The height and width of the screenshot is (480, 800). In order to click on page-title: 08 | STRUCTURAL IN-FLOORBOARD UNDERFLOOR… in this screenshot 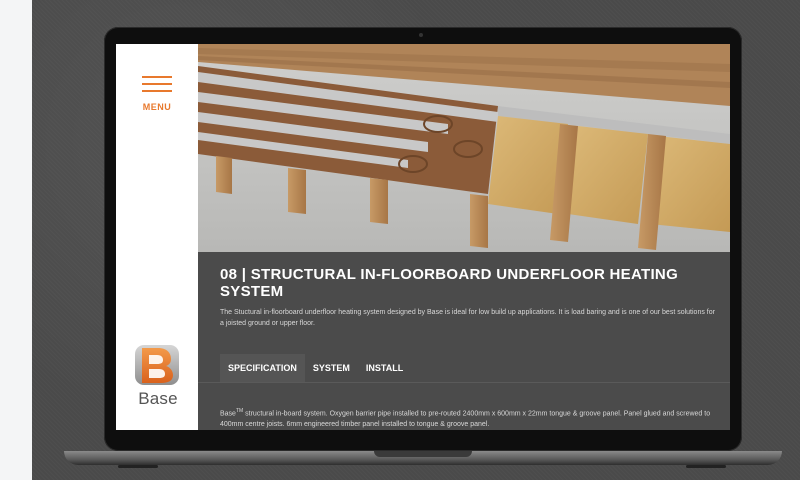, I will do `click(449, 283)`.